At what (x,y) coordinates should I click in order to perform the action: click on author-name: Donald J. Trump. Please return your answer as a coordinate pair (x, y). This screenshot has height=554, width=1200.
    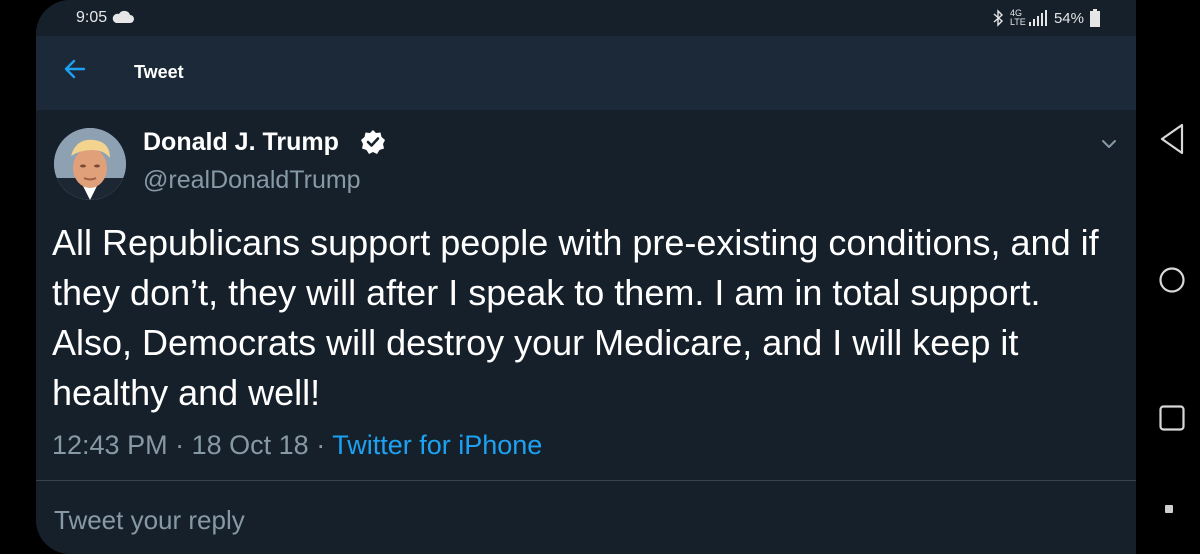
    Looking at the image, I should click on (241, 142).